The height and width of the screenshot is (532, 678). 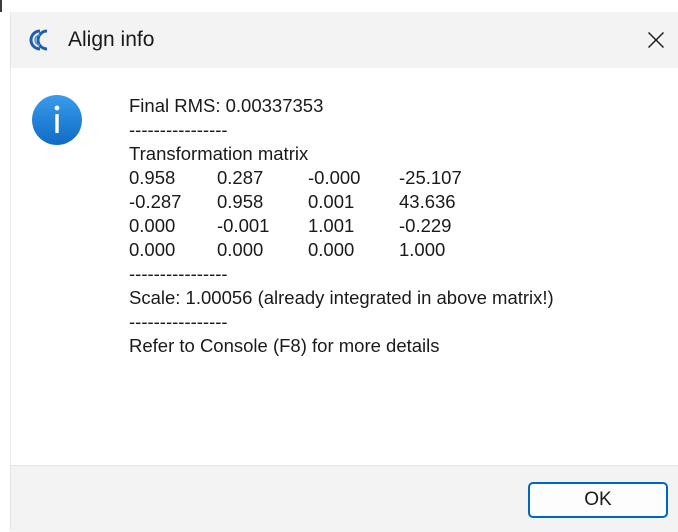 I want to click on console-note-text: Refer to Console (F8) for more details, so click(x=284, y=345).